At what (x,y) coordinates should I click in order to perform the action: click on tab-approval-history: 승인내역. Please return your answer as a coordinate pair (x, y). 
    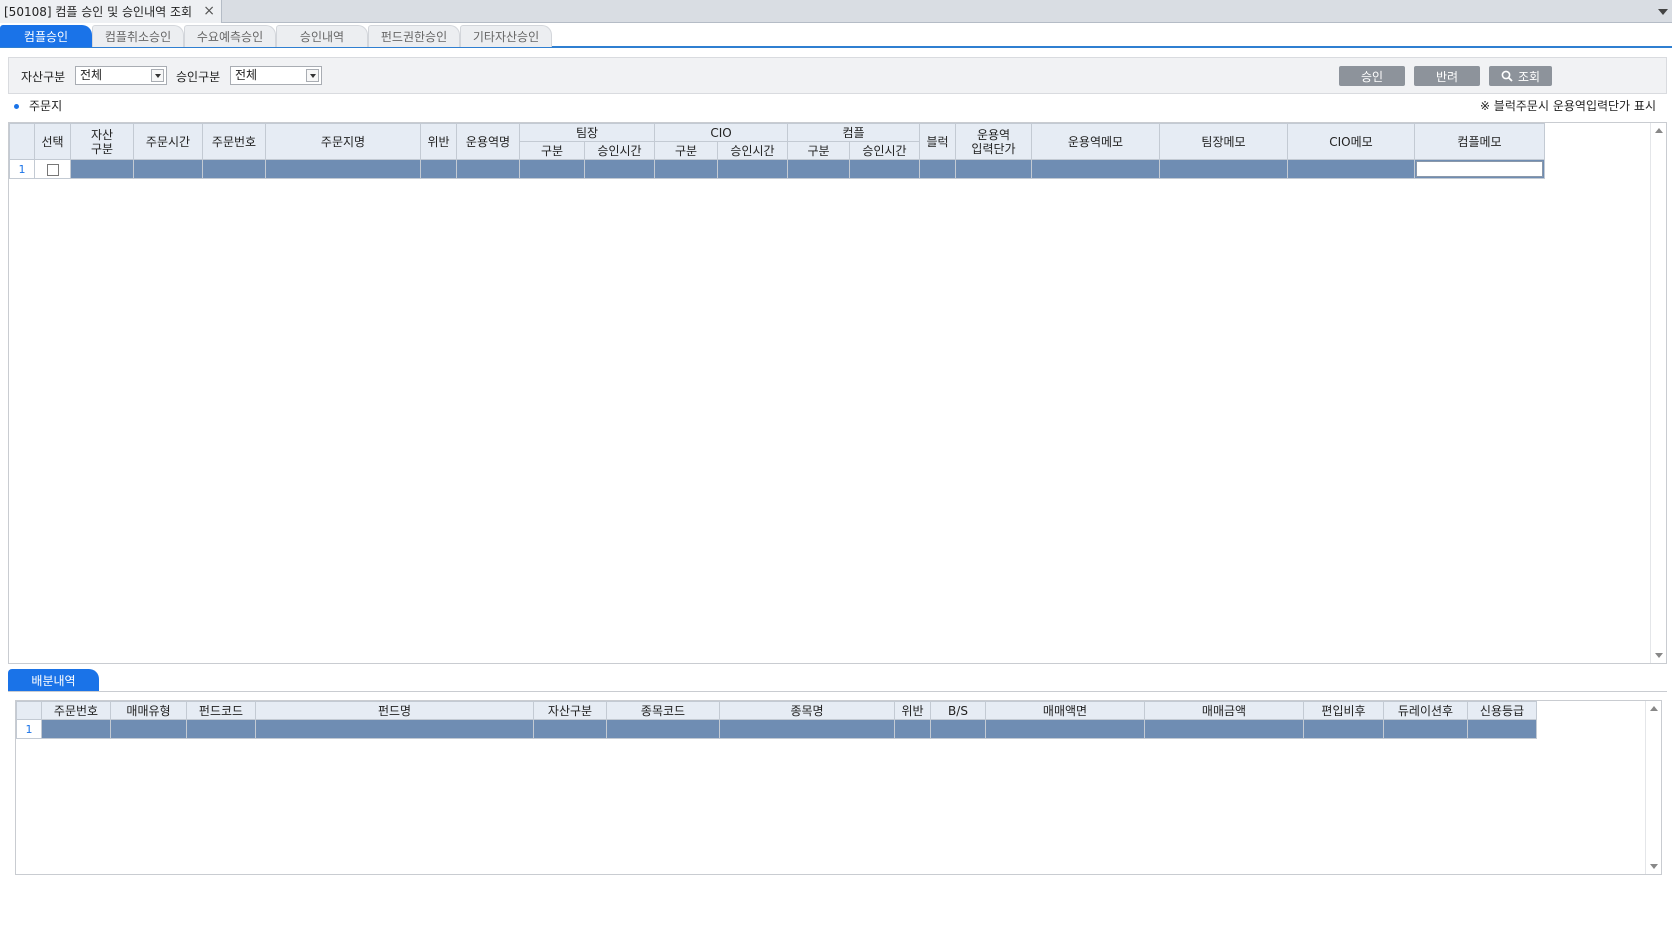
    Looking at the image, I should click on (322, 36).